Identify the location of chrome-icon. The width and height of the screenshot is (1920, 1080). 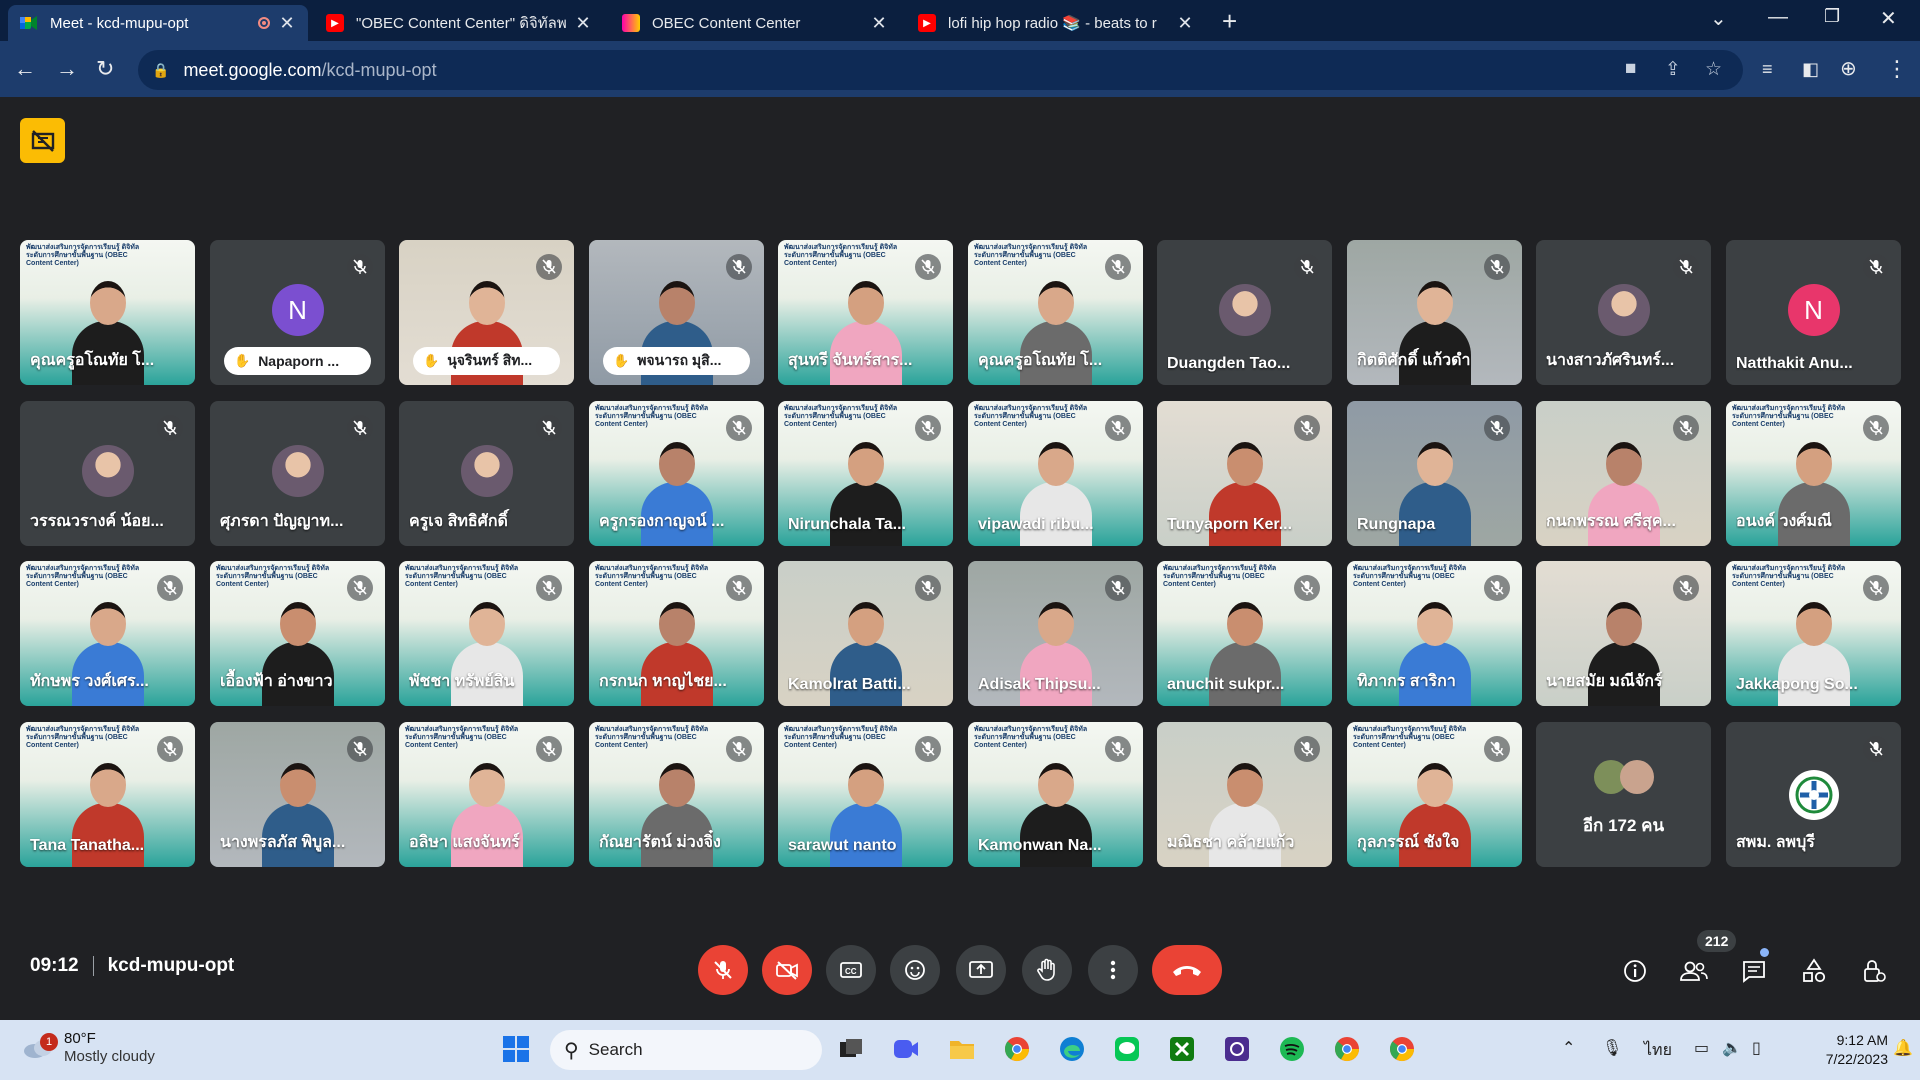
(1017, 1049).